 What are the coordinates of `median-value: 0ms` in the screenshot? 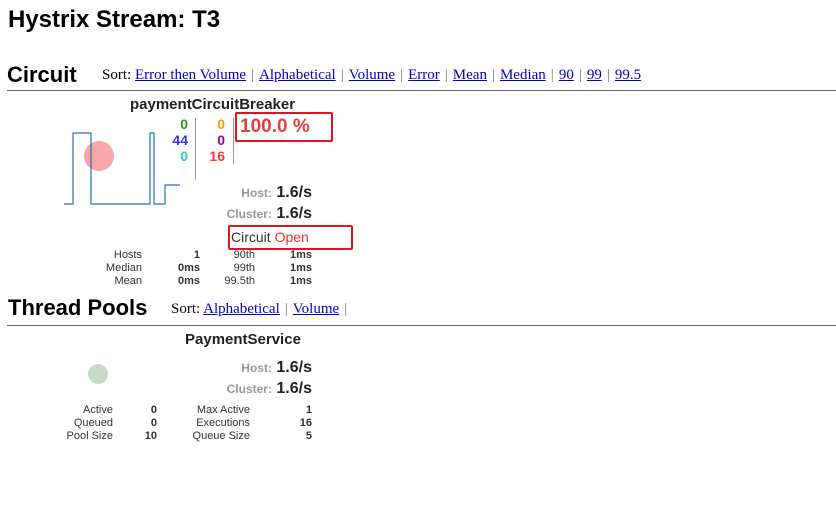 It's located at (188, 268).